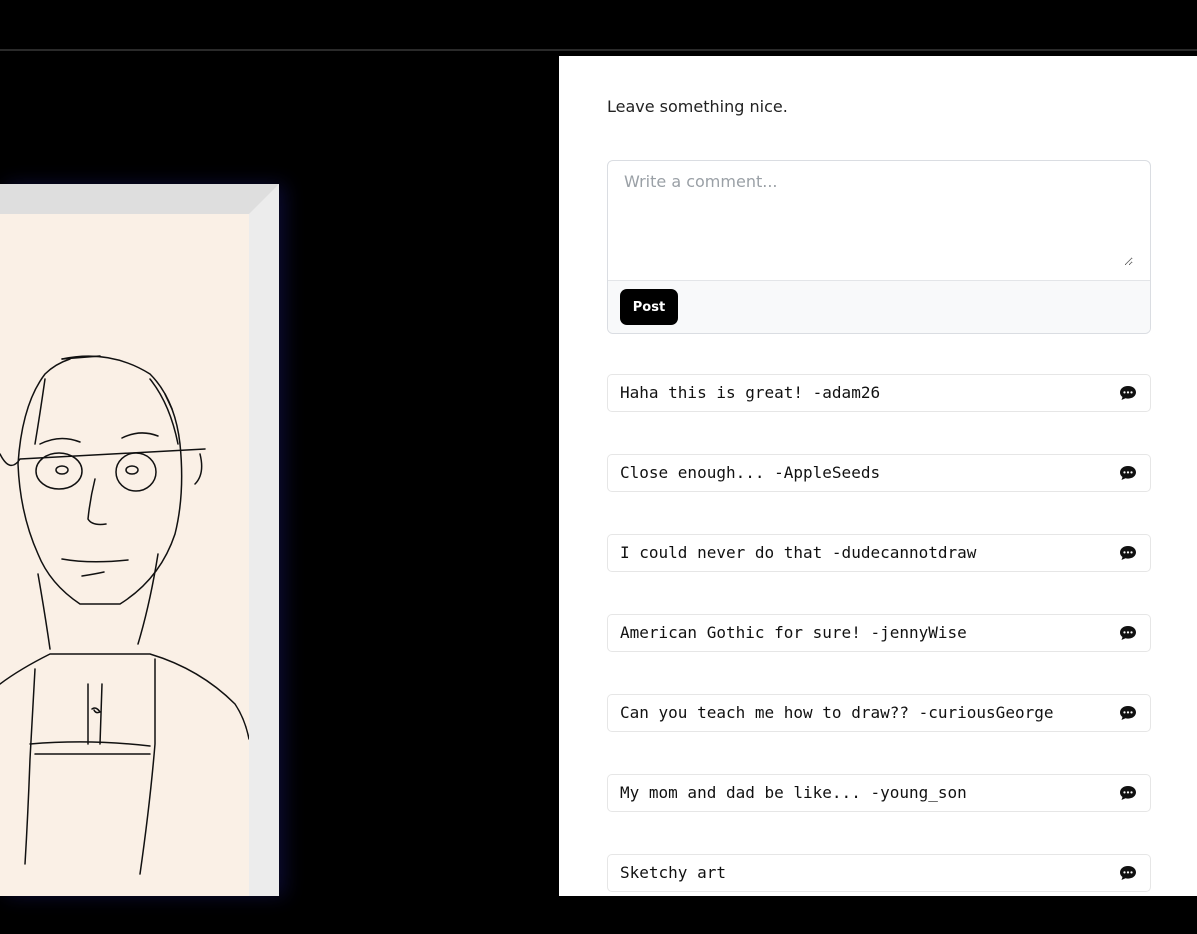 The height and width of the screenshot is (934, 1197). I want to click on comment-text: American Gothic for sure! -jennyWise, so click(793, 632).